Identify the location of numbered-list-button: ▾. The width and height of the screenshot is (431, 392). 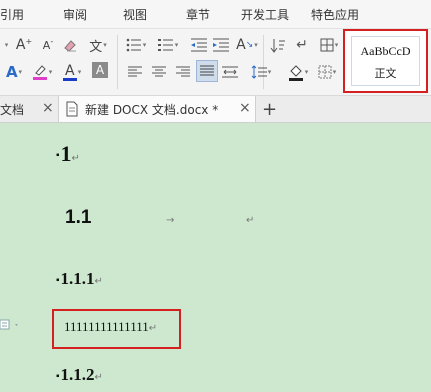
(168, 45).